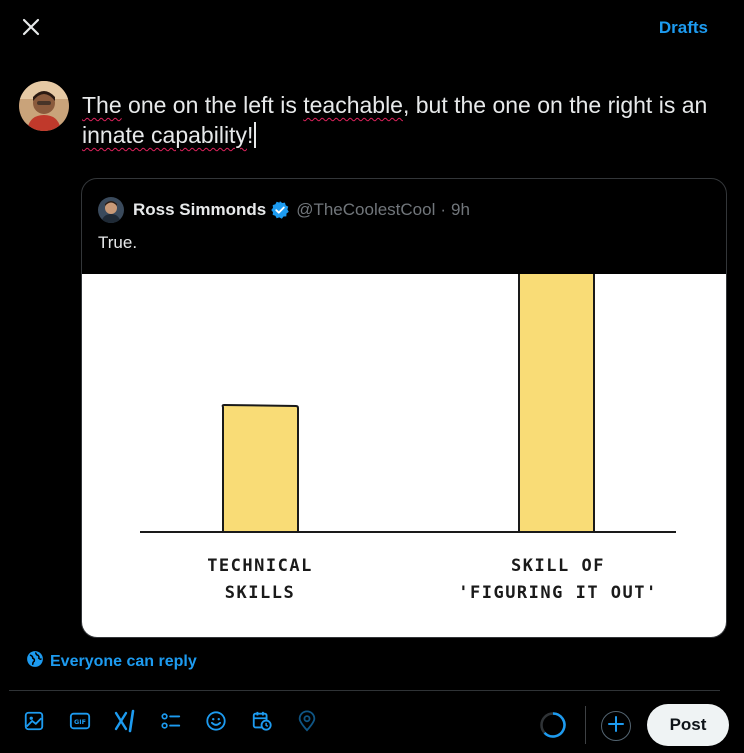 The height and width of the screenshot is (753, 744). I want to click on verified-badge-icon, so click(280, 210).